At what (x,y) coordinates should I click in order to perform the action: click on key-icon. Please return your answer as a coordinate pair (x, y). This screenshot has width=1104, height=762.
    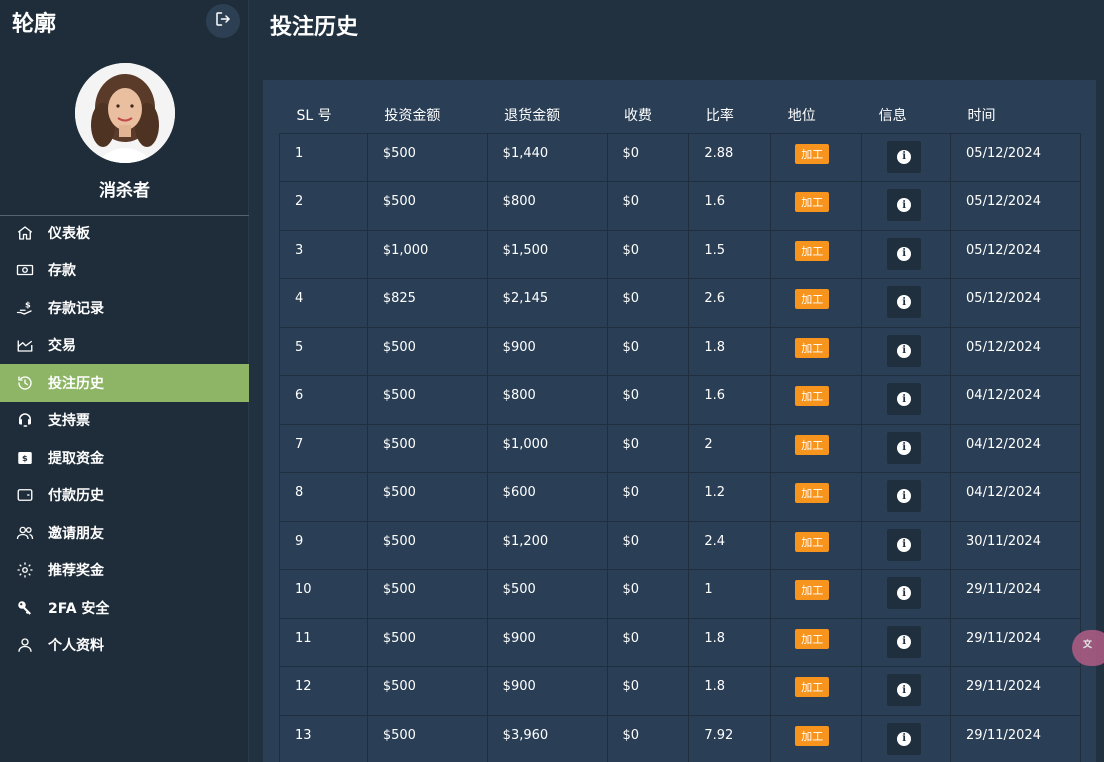
    Looking at the image, I should click on (25, 608).